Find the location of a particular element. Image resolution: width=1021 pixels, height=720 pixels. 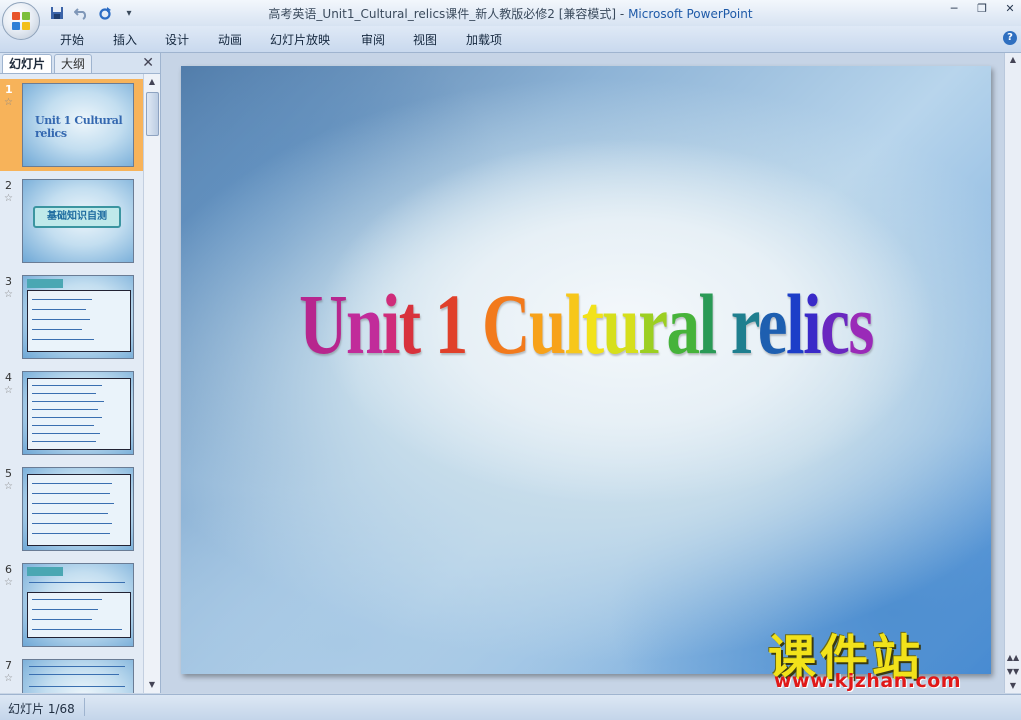

slide-thumbnail-6: 6 ☆ is located at coordinates (71, 605).